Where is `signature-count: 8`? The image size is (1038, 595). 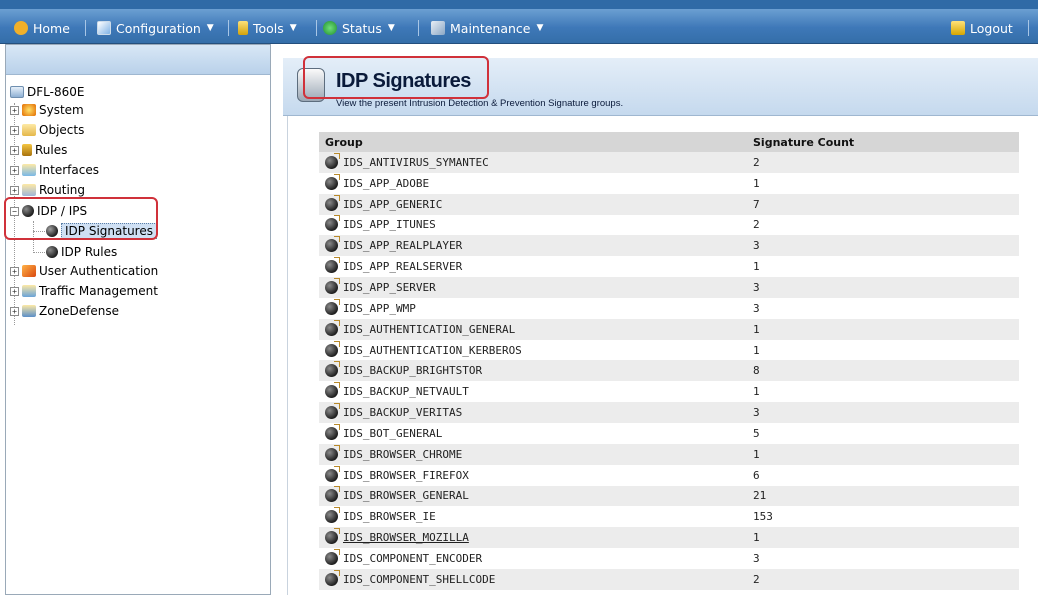
signature-count: 8 is located at coordinates (883, 371).